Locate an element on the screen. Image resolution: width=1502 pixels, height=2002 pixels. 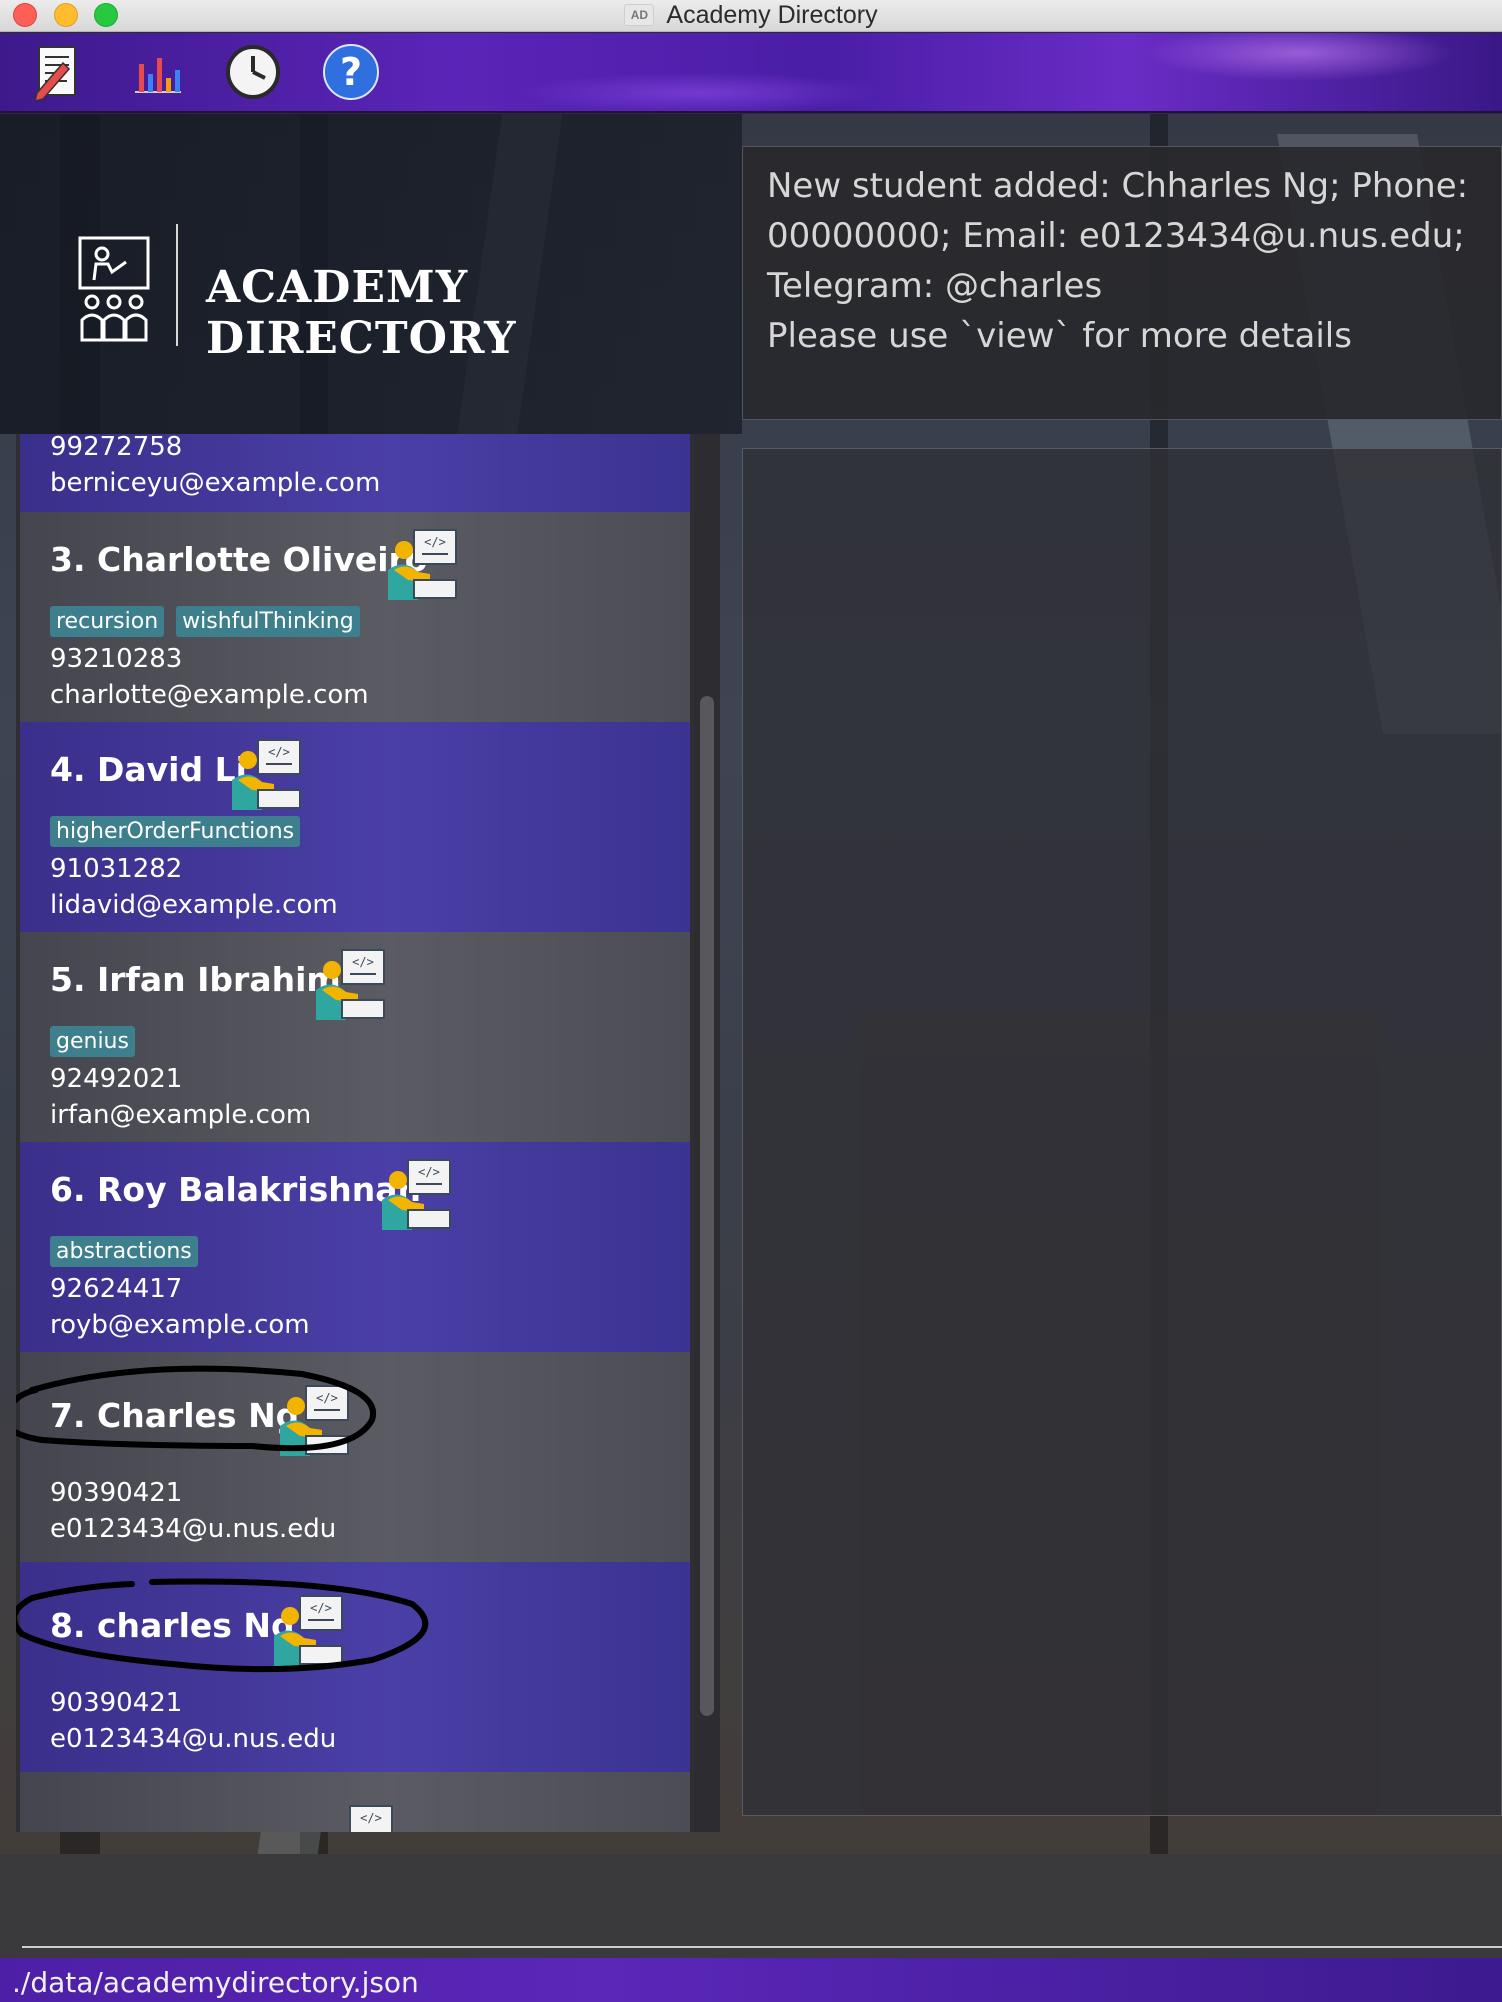
window-titlebar: AD Academy Directory is located at coordinates (751, 16).